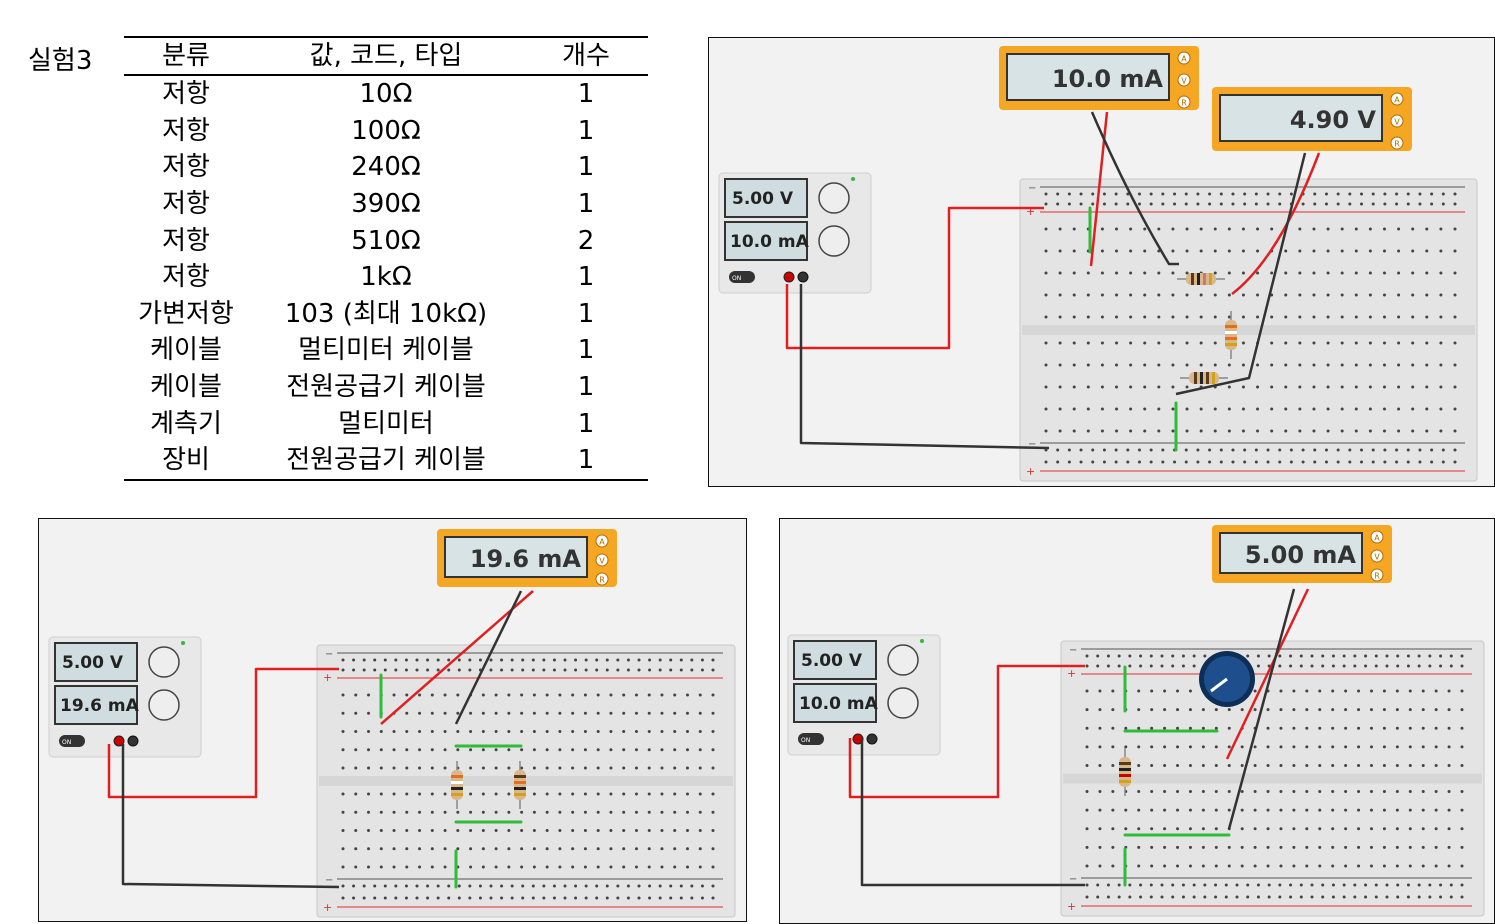 Image resolution: width=1495 pixels, height=924 pixels. I want to click on multimeter: 10.0 mA A V R, so click(1099, 78).